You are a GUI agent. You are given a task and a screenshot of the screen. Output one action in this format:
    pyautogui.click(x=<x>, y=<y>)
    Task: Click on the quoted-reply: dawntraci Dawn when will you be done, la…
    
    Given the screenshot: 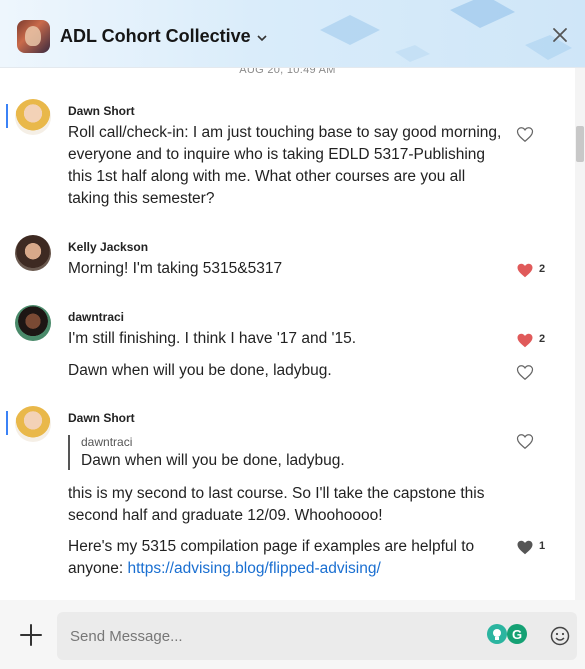 What is the action you would take?
    pyautogui.click(x=206, y=452)
    